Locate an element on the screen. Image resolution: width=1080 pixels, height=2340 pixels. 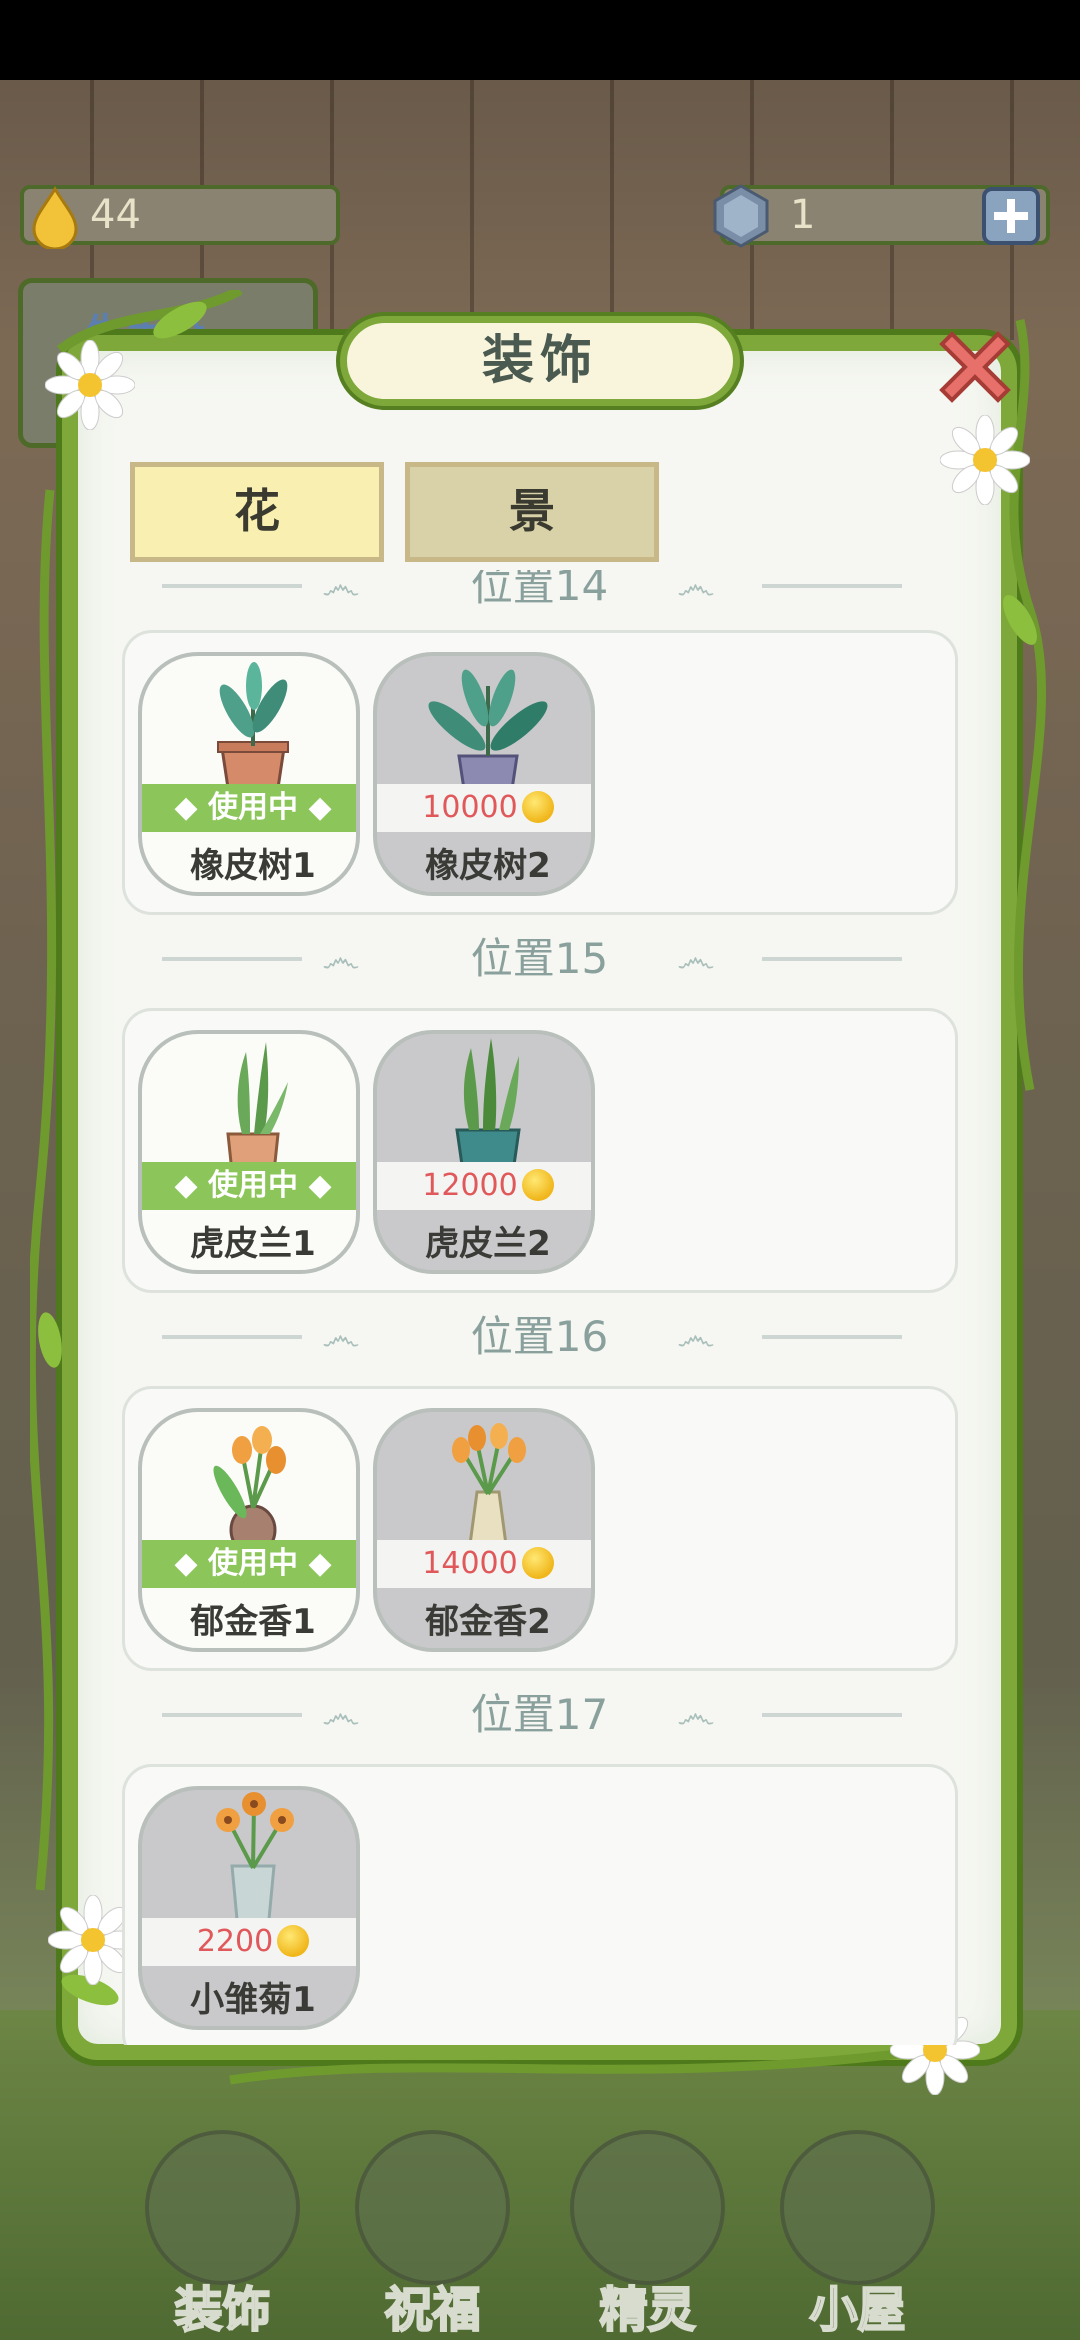
item-name: 橡皮树1 is located at coordinates (253, 866).